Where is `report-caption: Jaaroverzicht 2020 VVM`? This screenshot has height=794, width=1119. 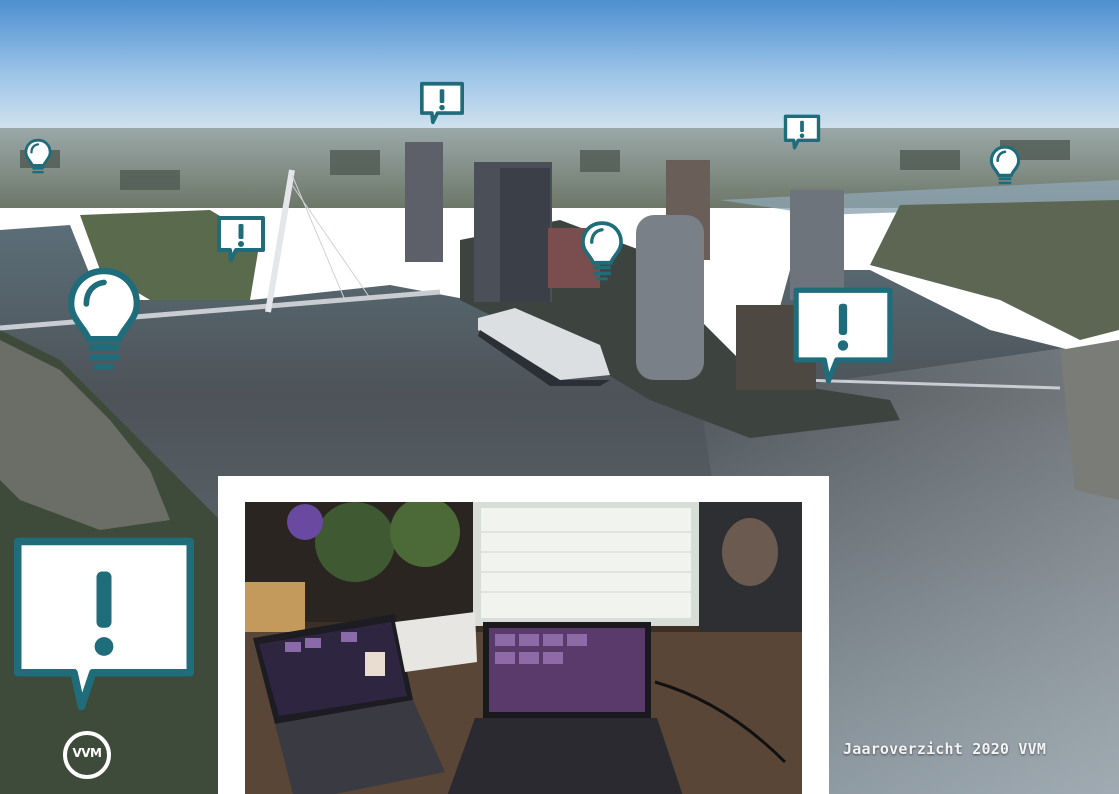
report-caption: Jaaroverzicht 2020 VVM is located at coordinates (945, 749).